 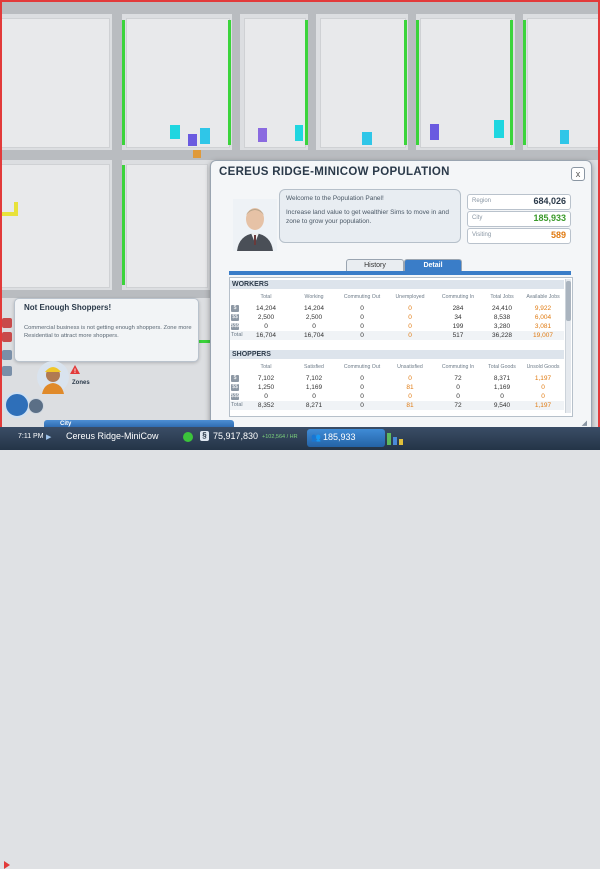 What do you see at coordinates (549, 218) in the screenshot?
I see `city-value: 185,933` at bounding box center [549, 218].